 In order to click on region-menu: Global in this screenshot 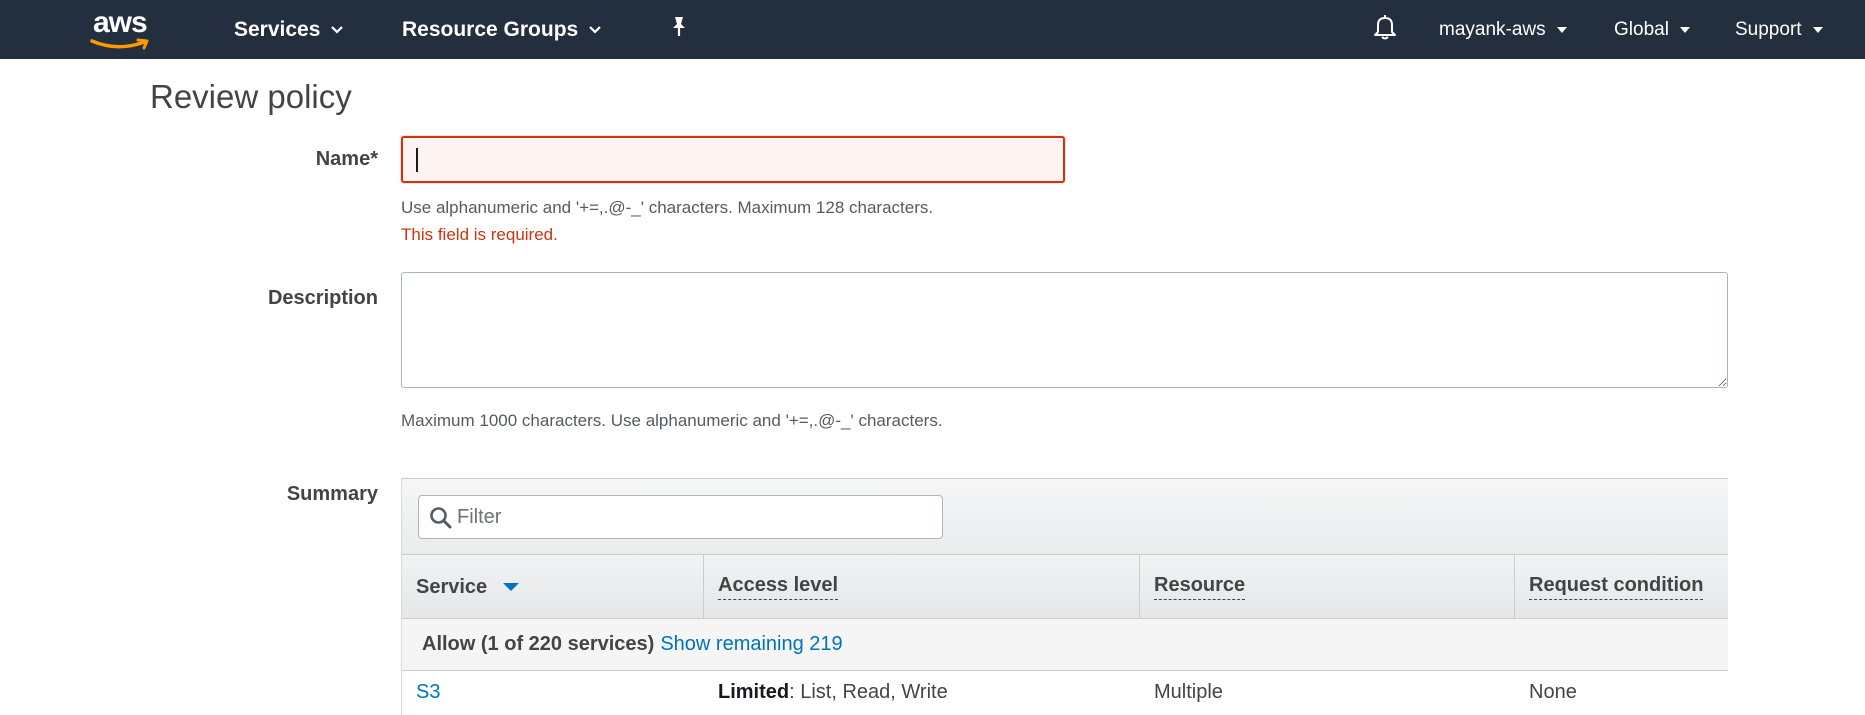, I will do `click(1652, 29)`.